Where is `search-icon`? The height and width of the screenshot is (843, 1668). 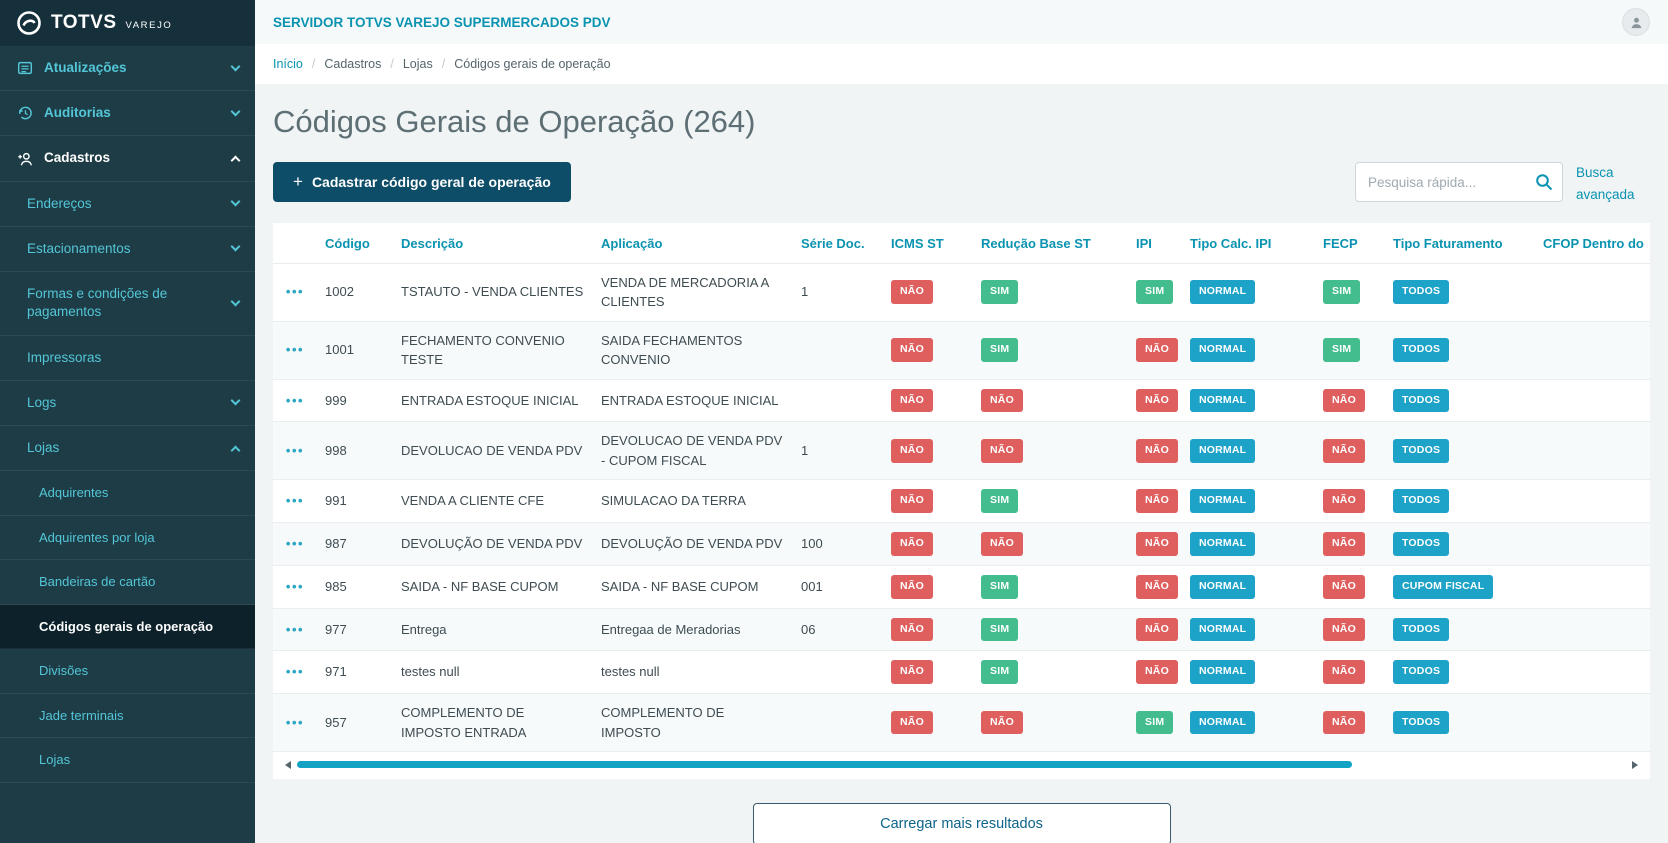
search-icon is located at coordinates (1544, 182).